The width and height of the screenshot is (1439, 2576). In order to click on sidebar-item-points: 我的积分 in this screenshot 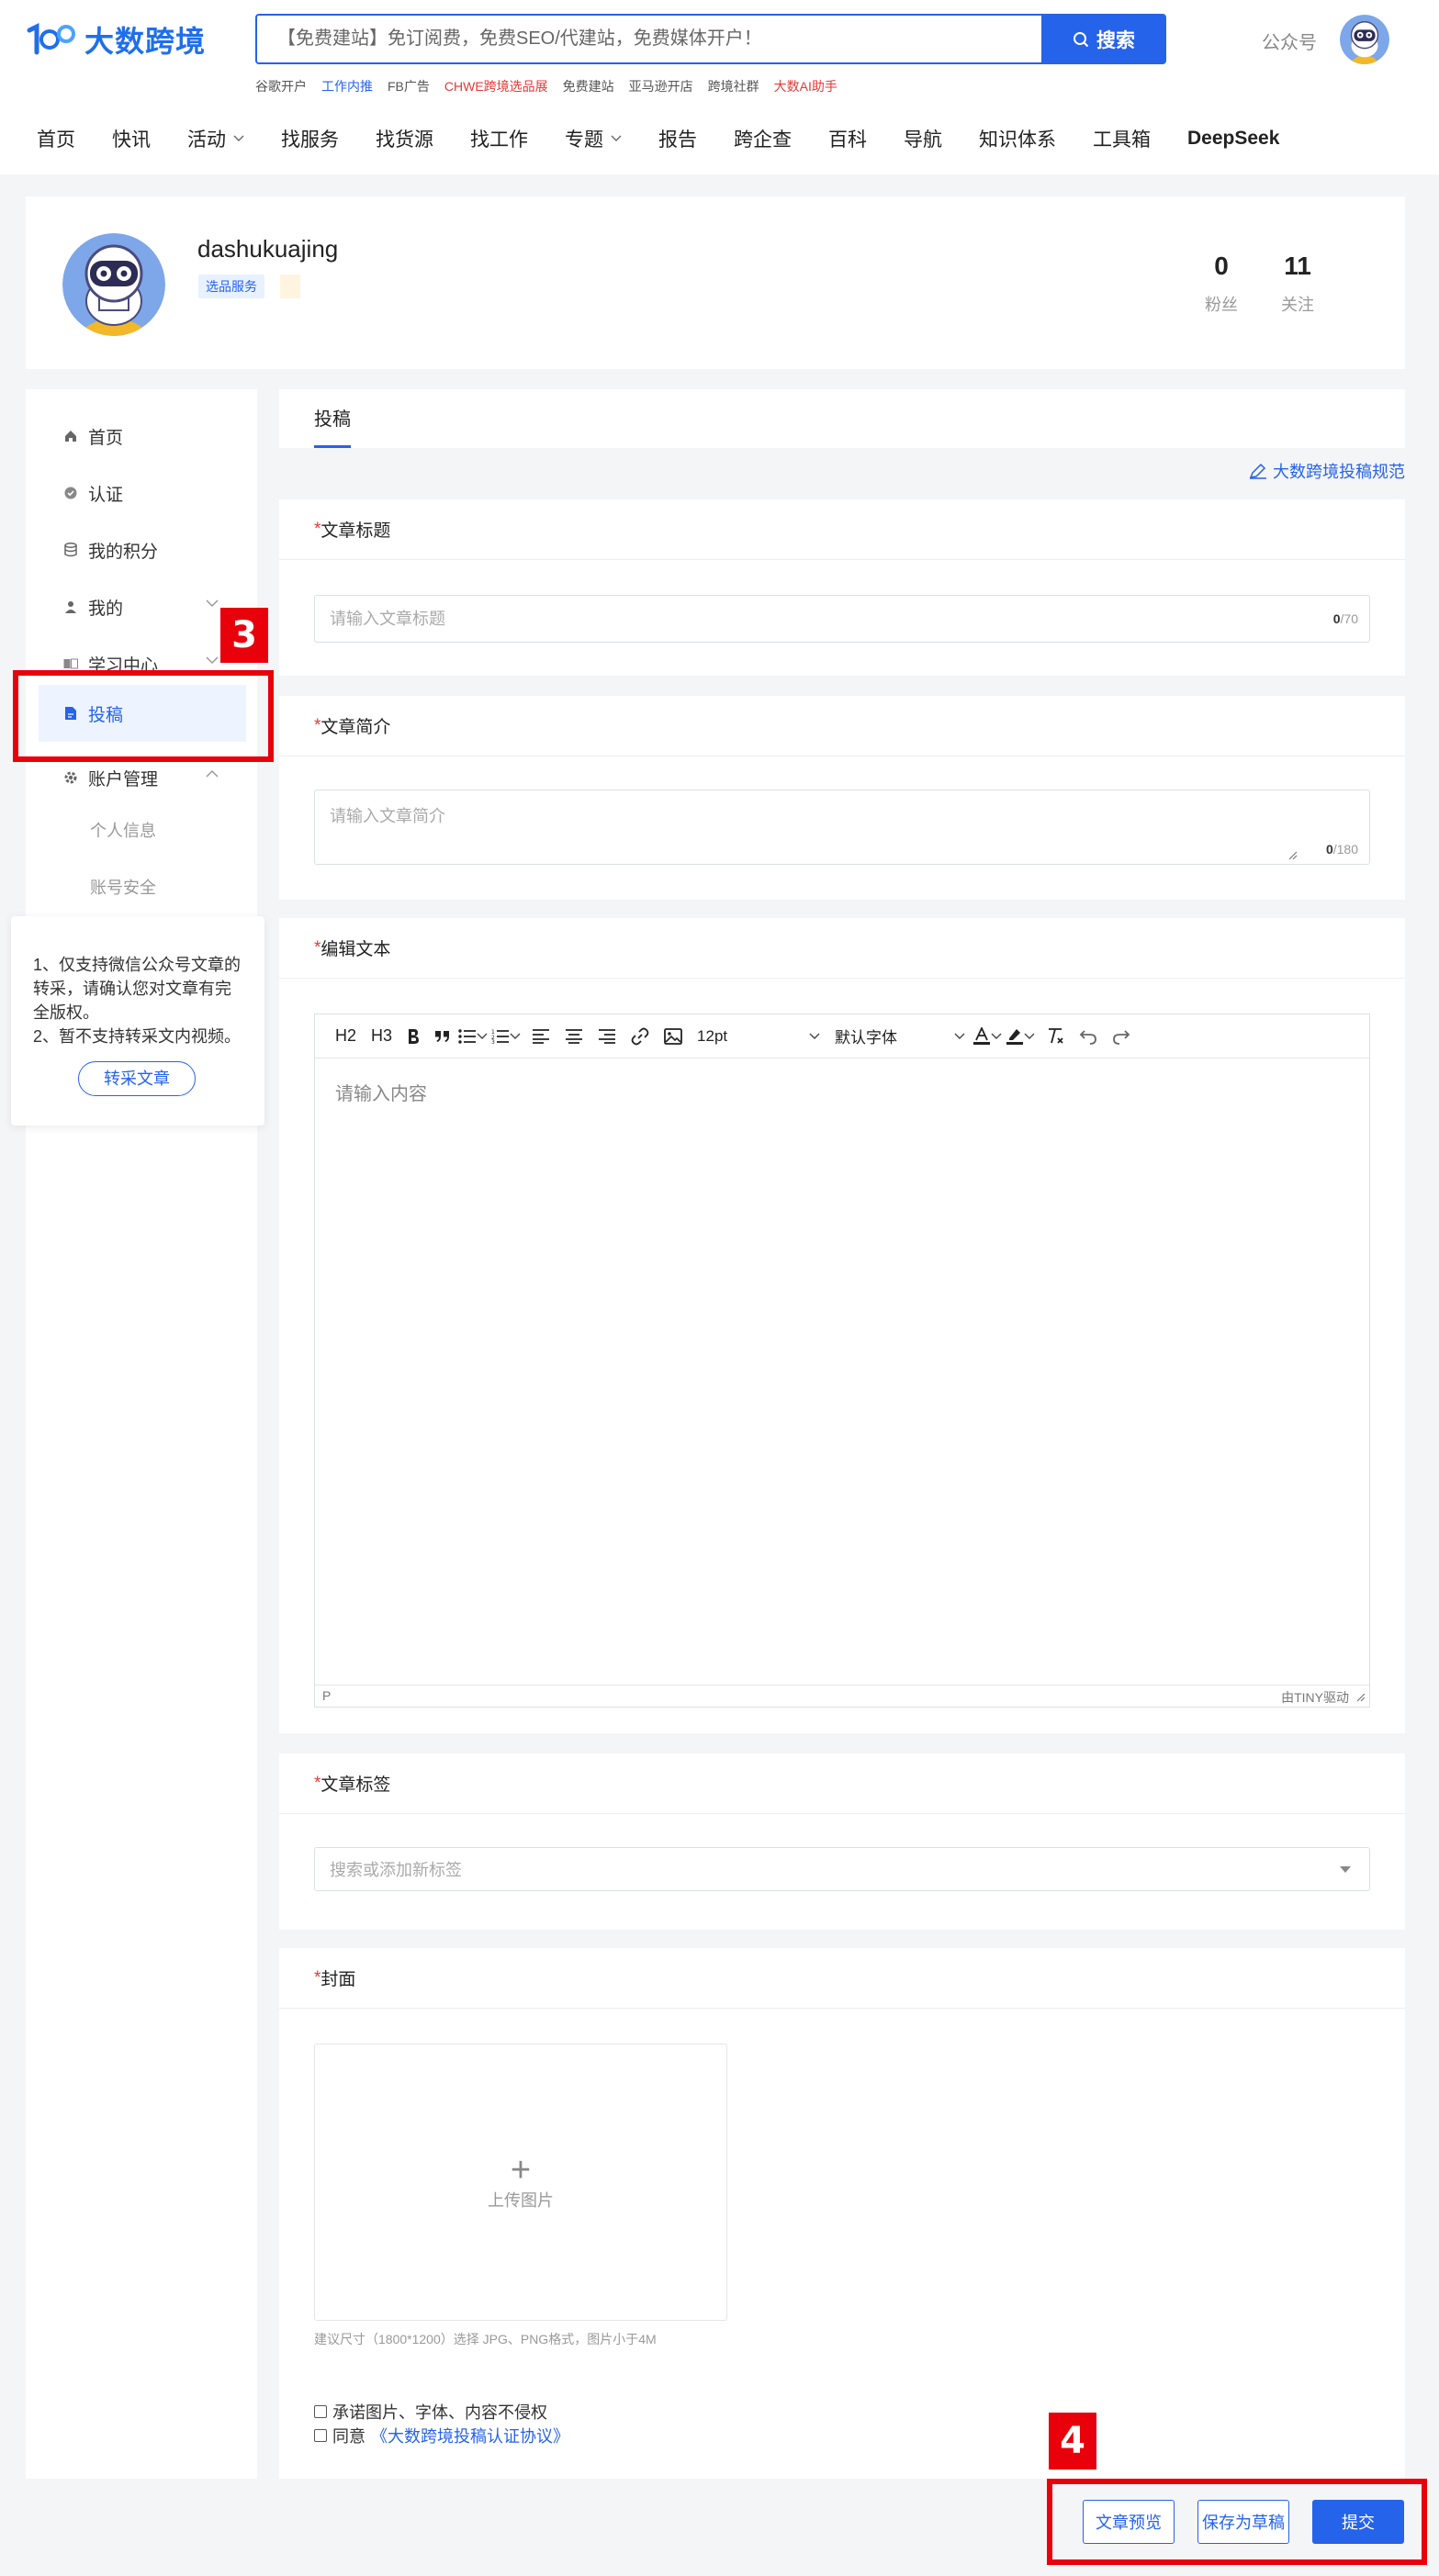, I will do `click(142, 549)`.